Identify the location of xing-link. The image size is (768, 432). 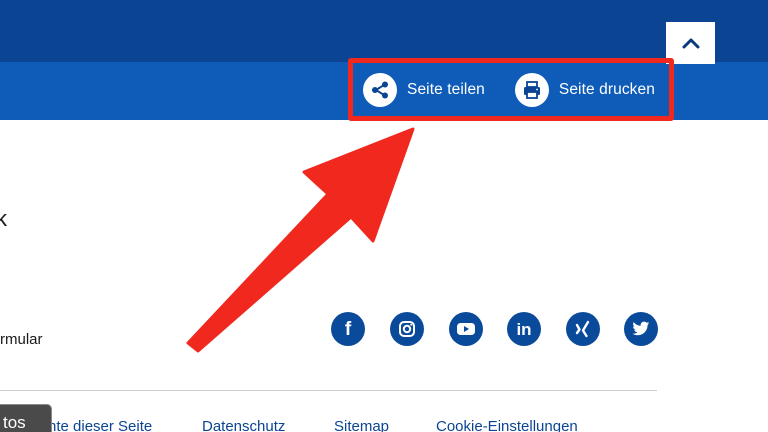
(583, 329).